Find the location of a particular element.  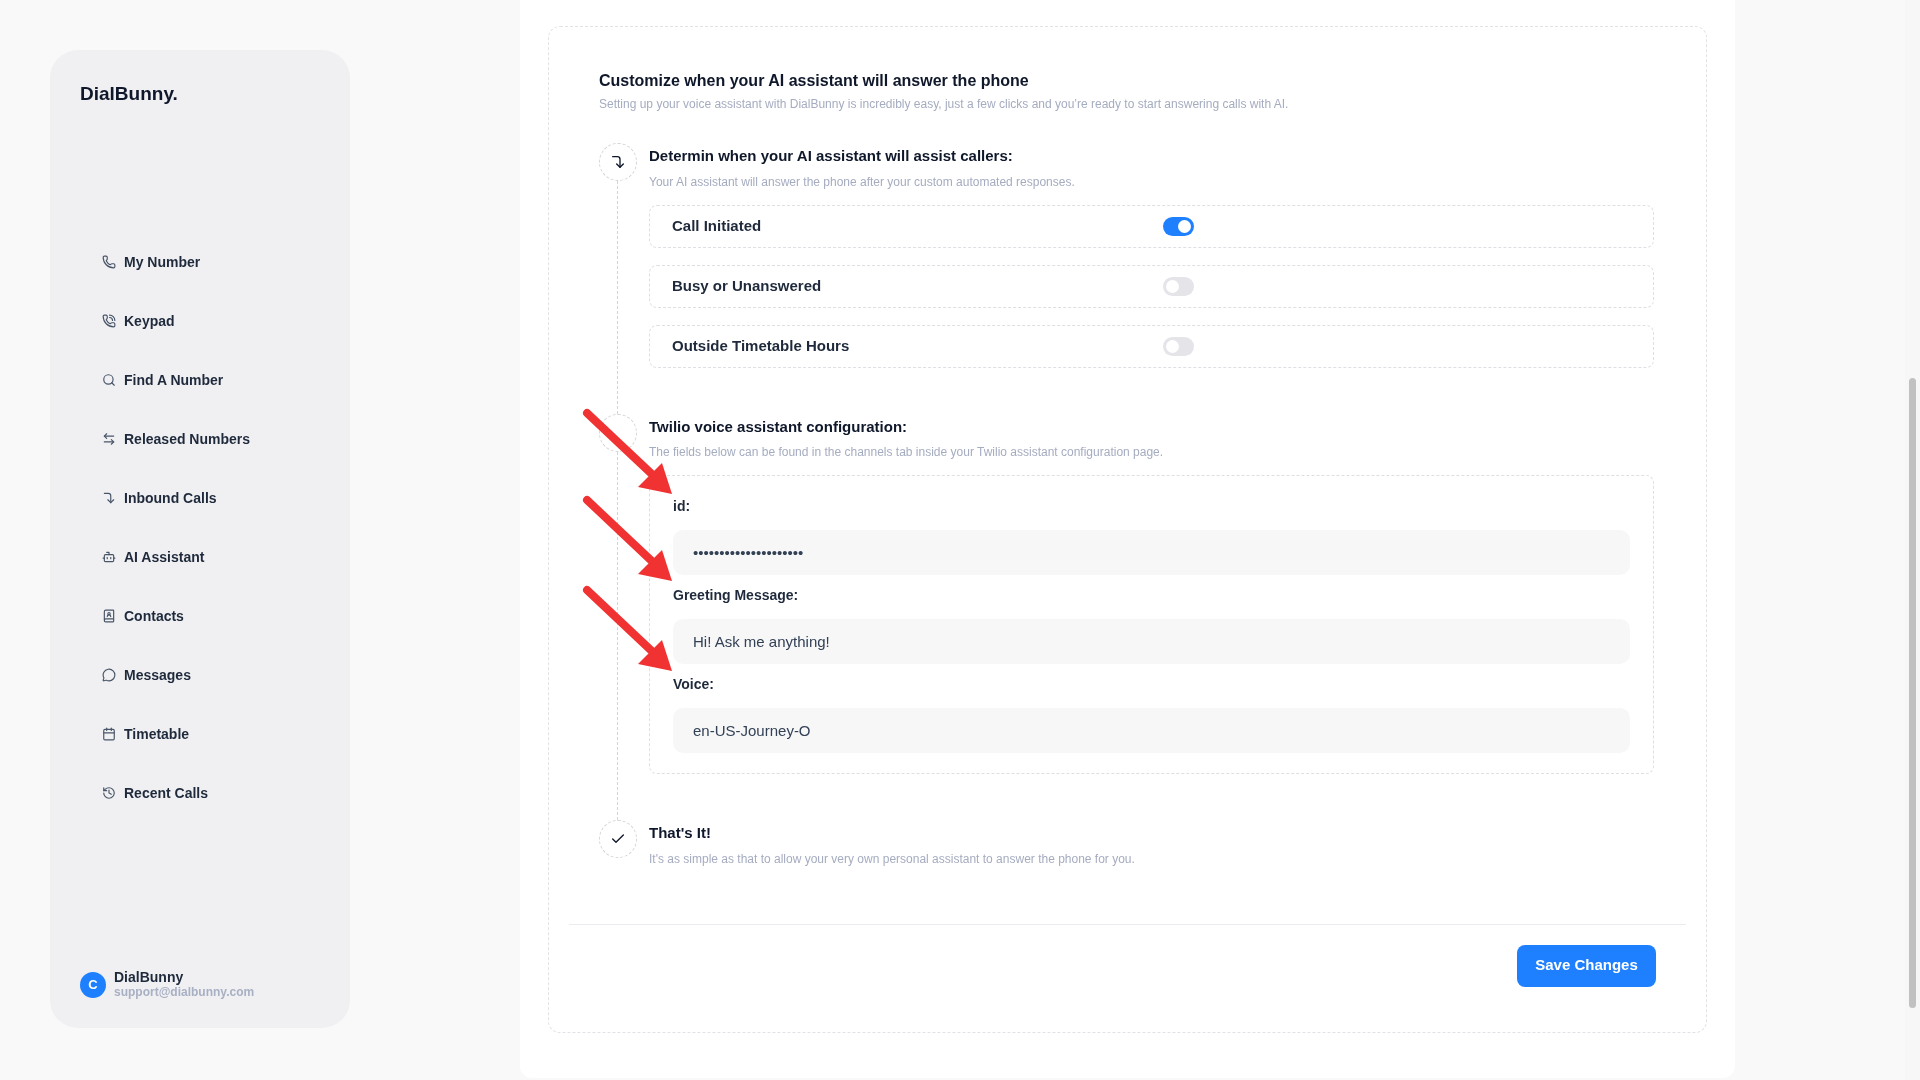

nav-item: My Number is located at coordinates (200, 262).